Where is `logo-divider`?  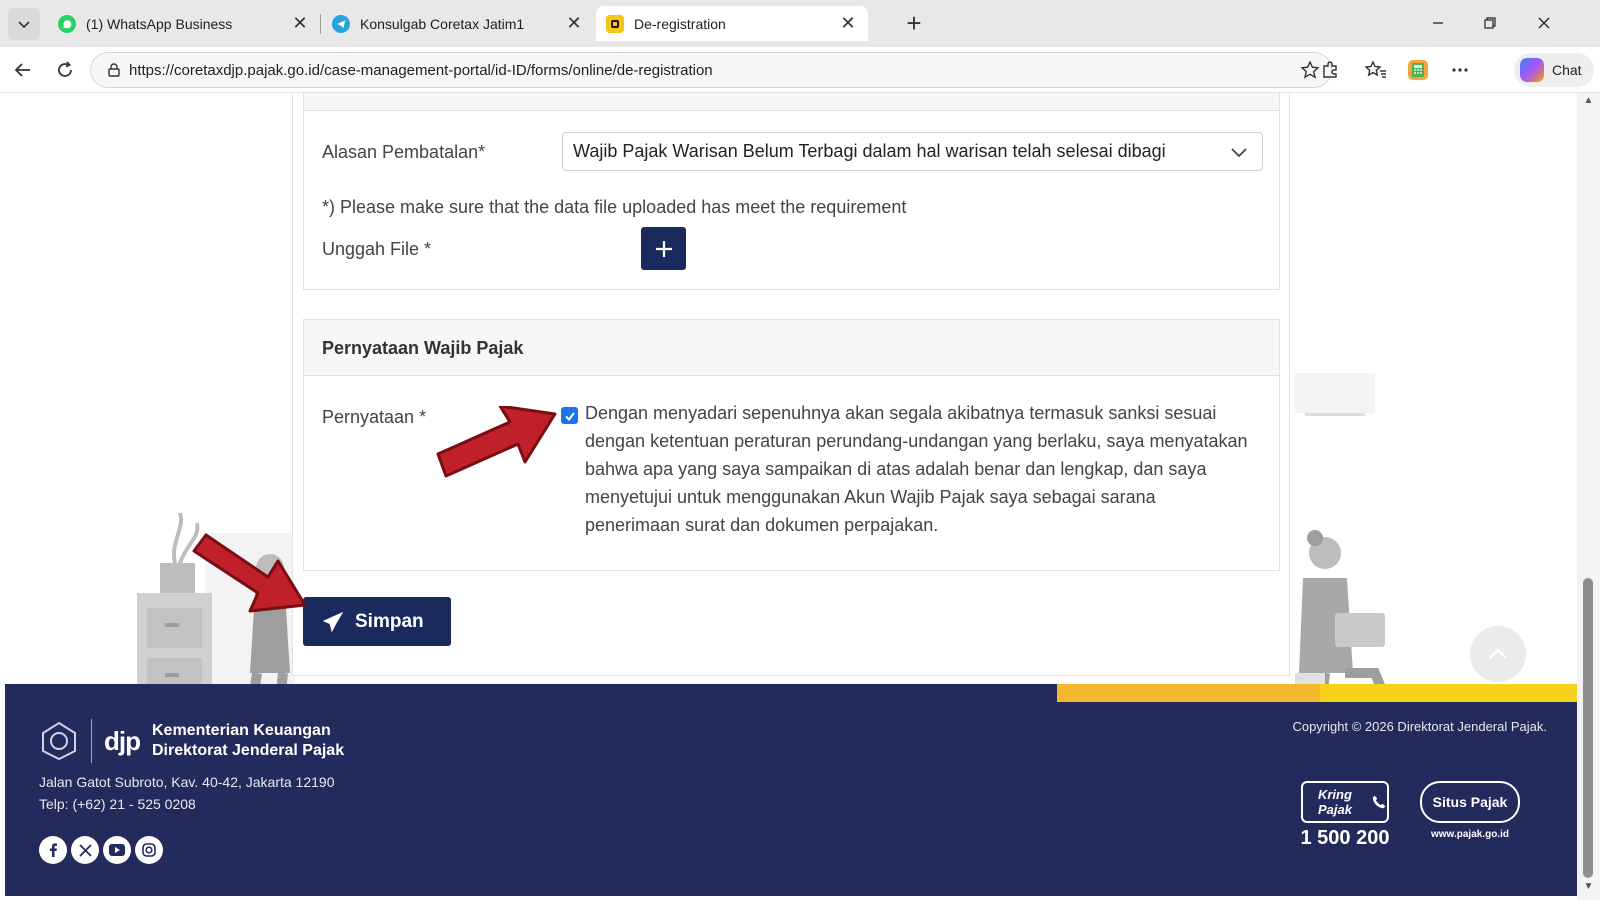 logo-divider is located at coordinates (91, 741).